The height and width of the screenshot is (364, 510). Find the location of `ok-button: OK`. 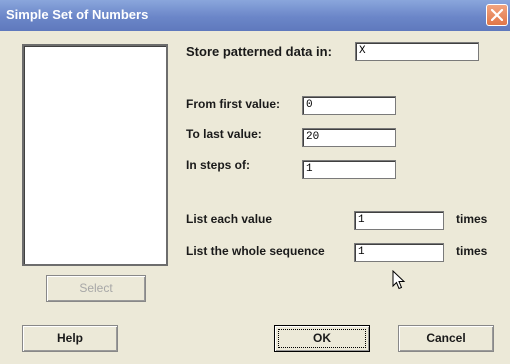

ok-button: OK is located at coordinates (322, 338).